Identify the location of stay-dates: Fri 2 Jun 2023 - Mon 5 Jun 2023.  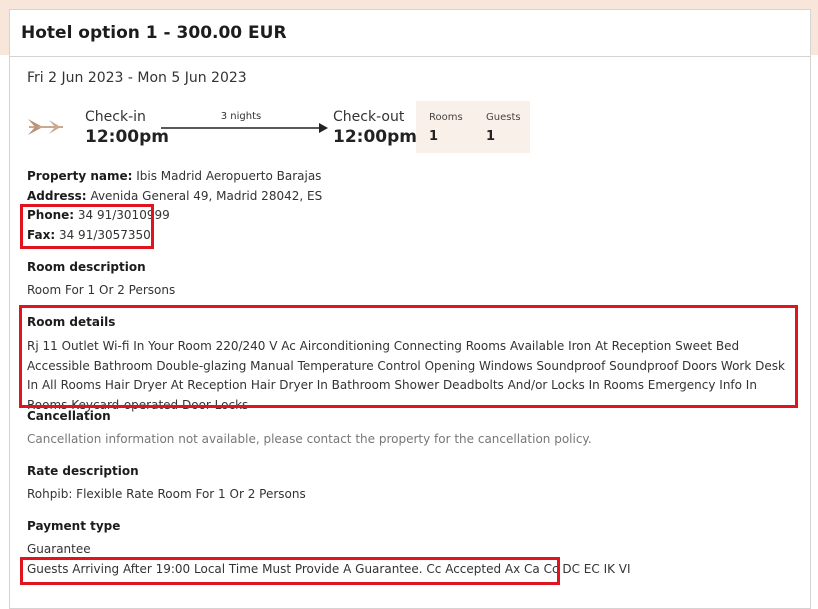
(137, 78).